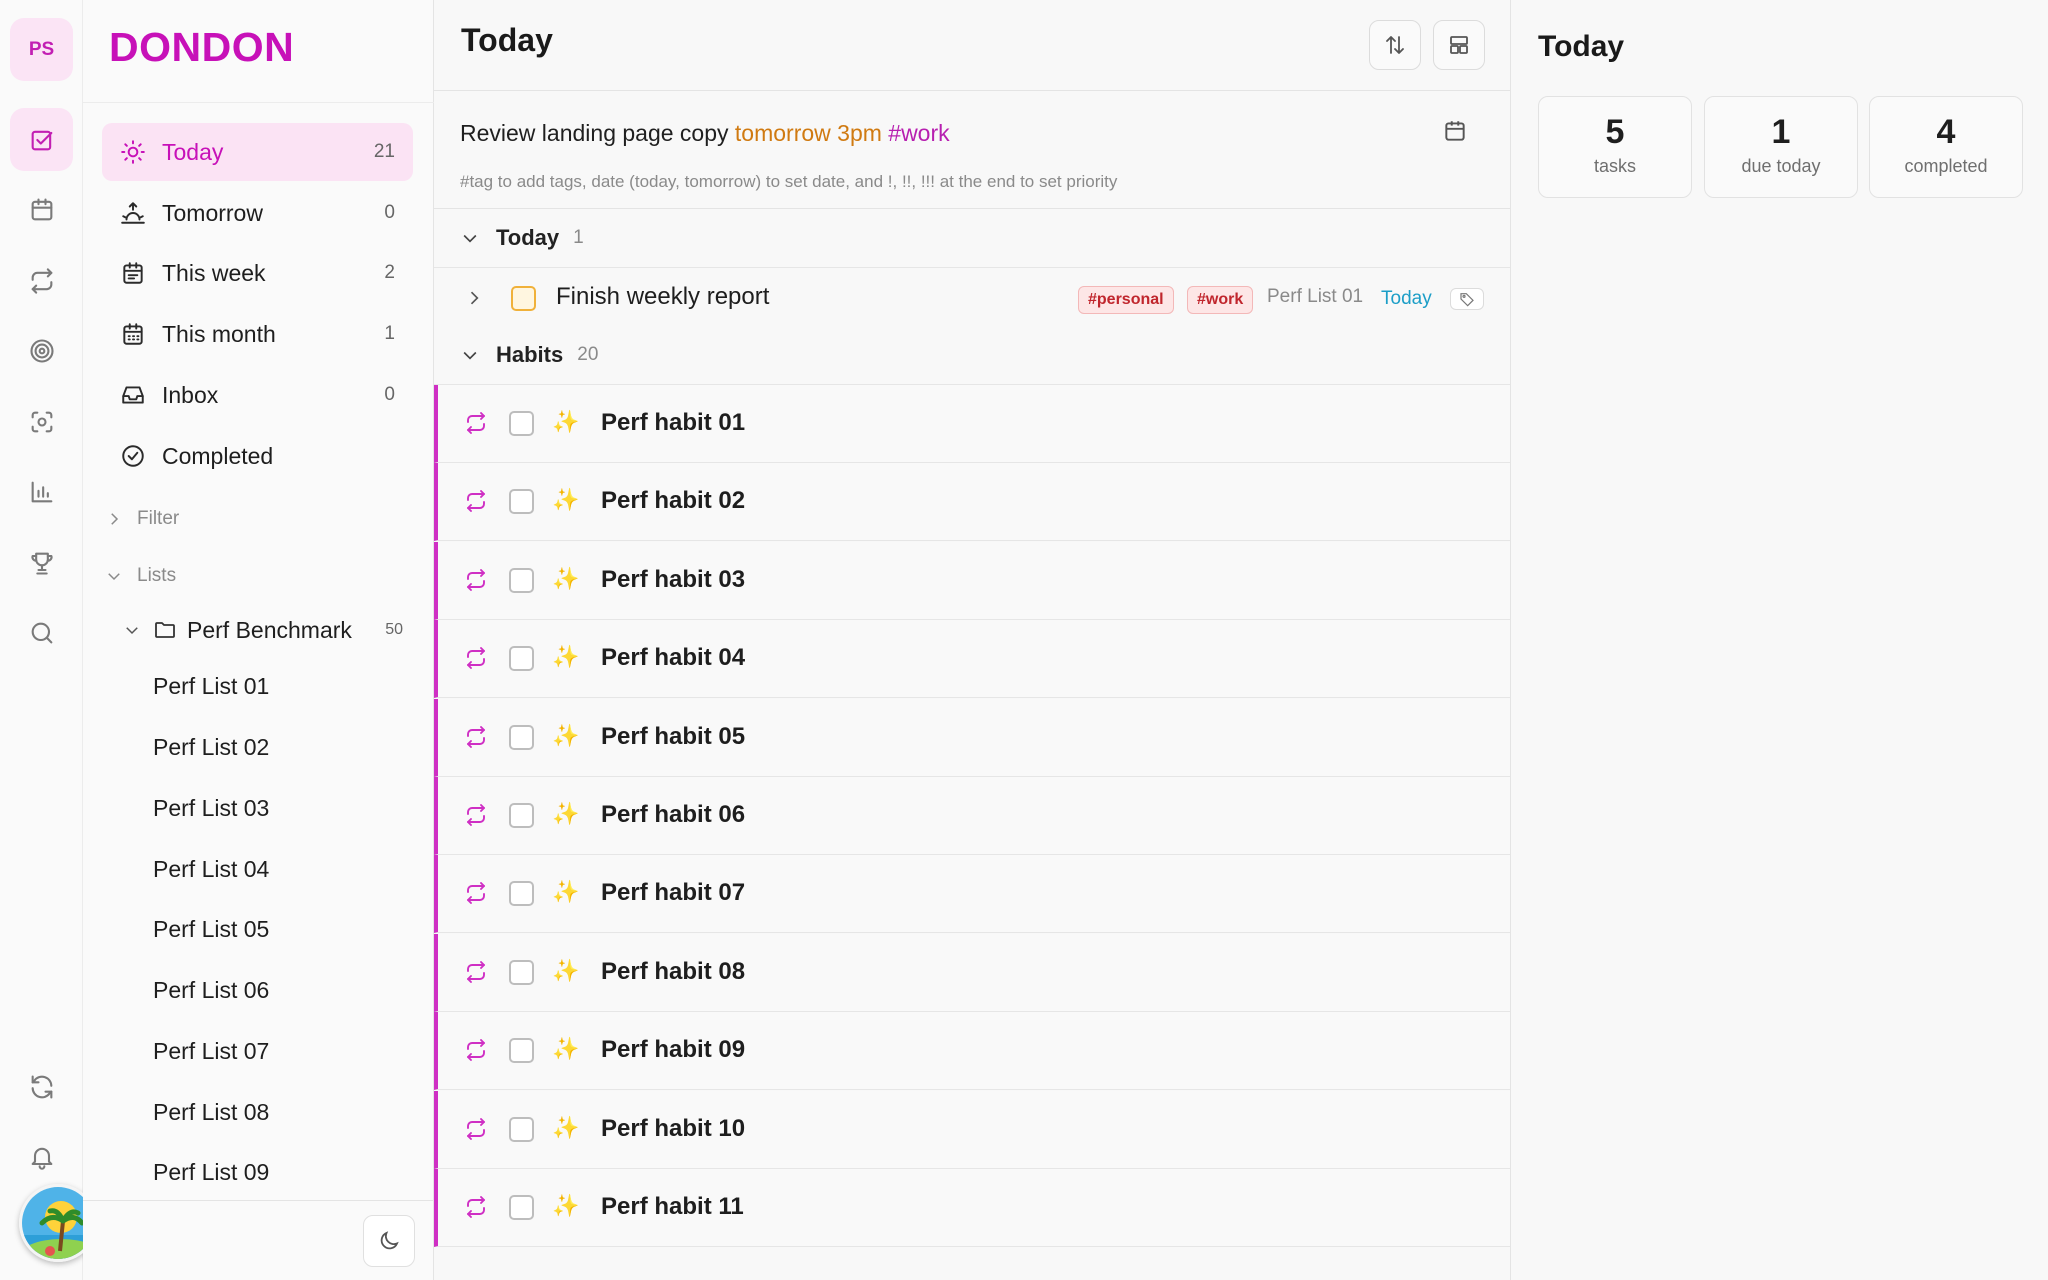  Describe the element at coordinates (41, 491) in the screenshot. I see `chart-icon` at that location.